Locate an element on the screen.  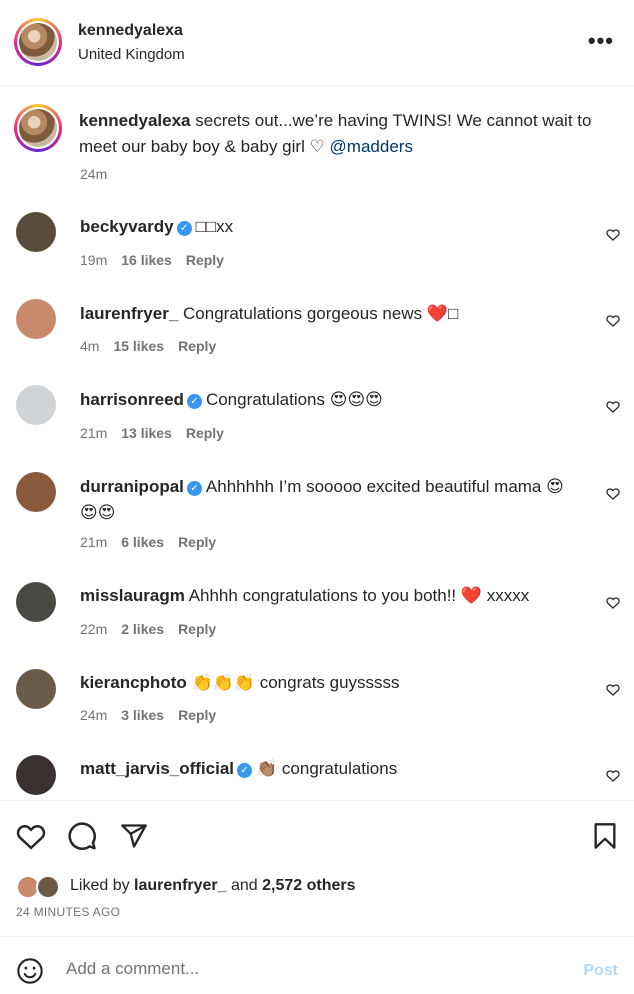
comment-username: kierancphoto is located at coordinates (133, 682).